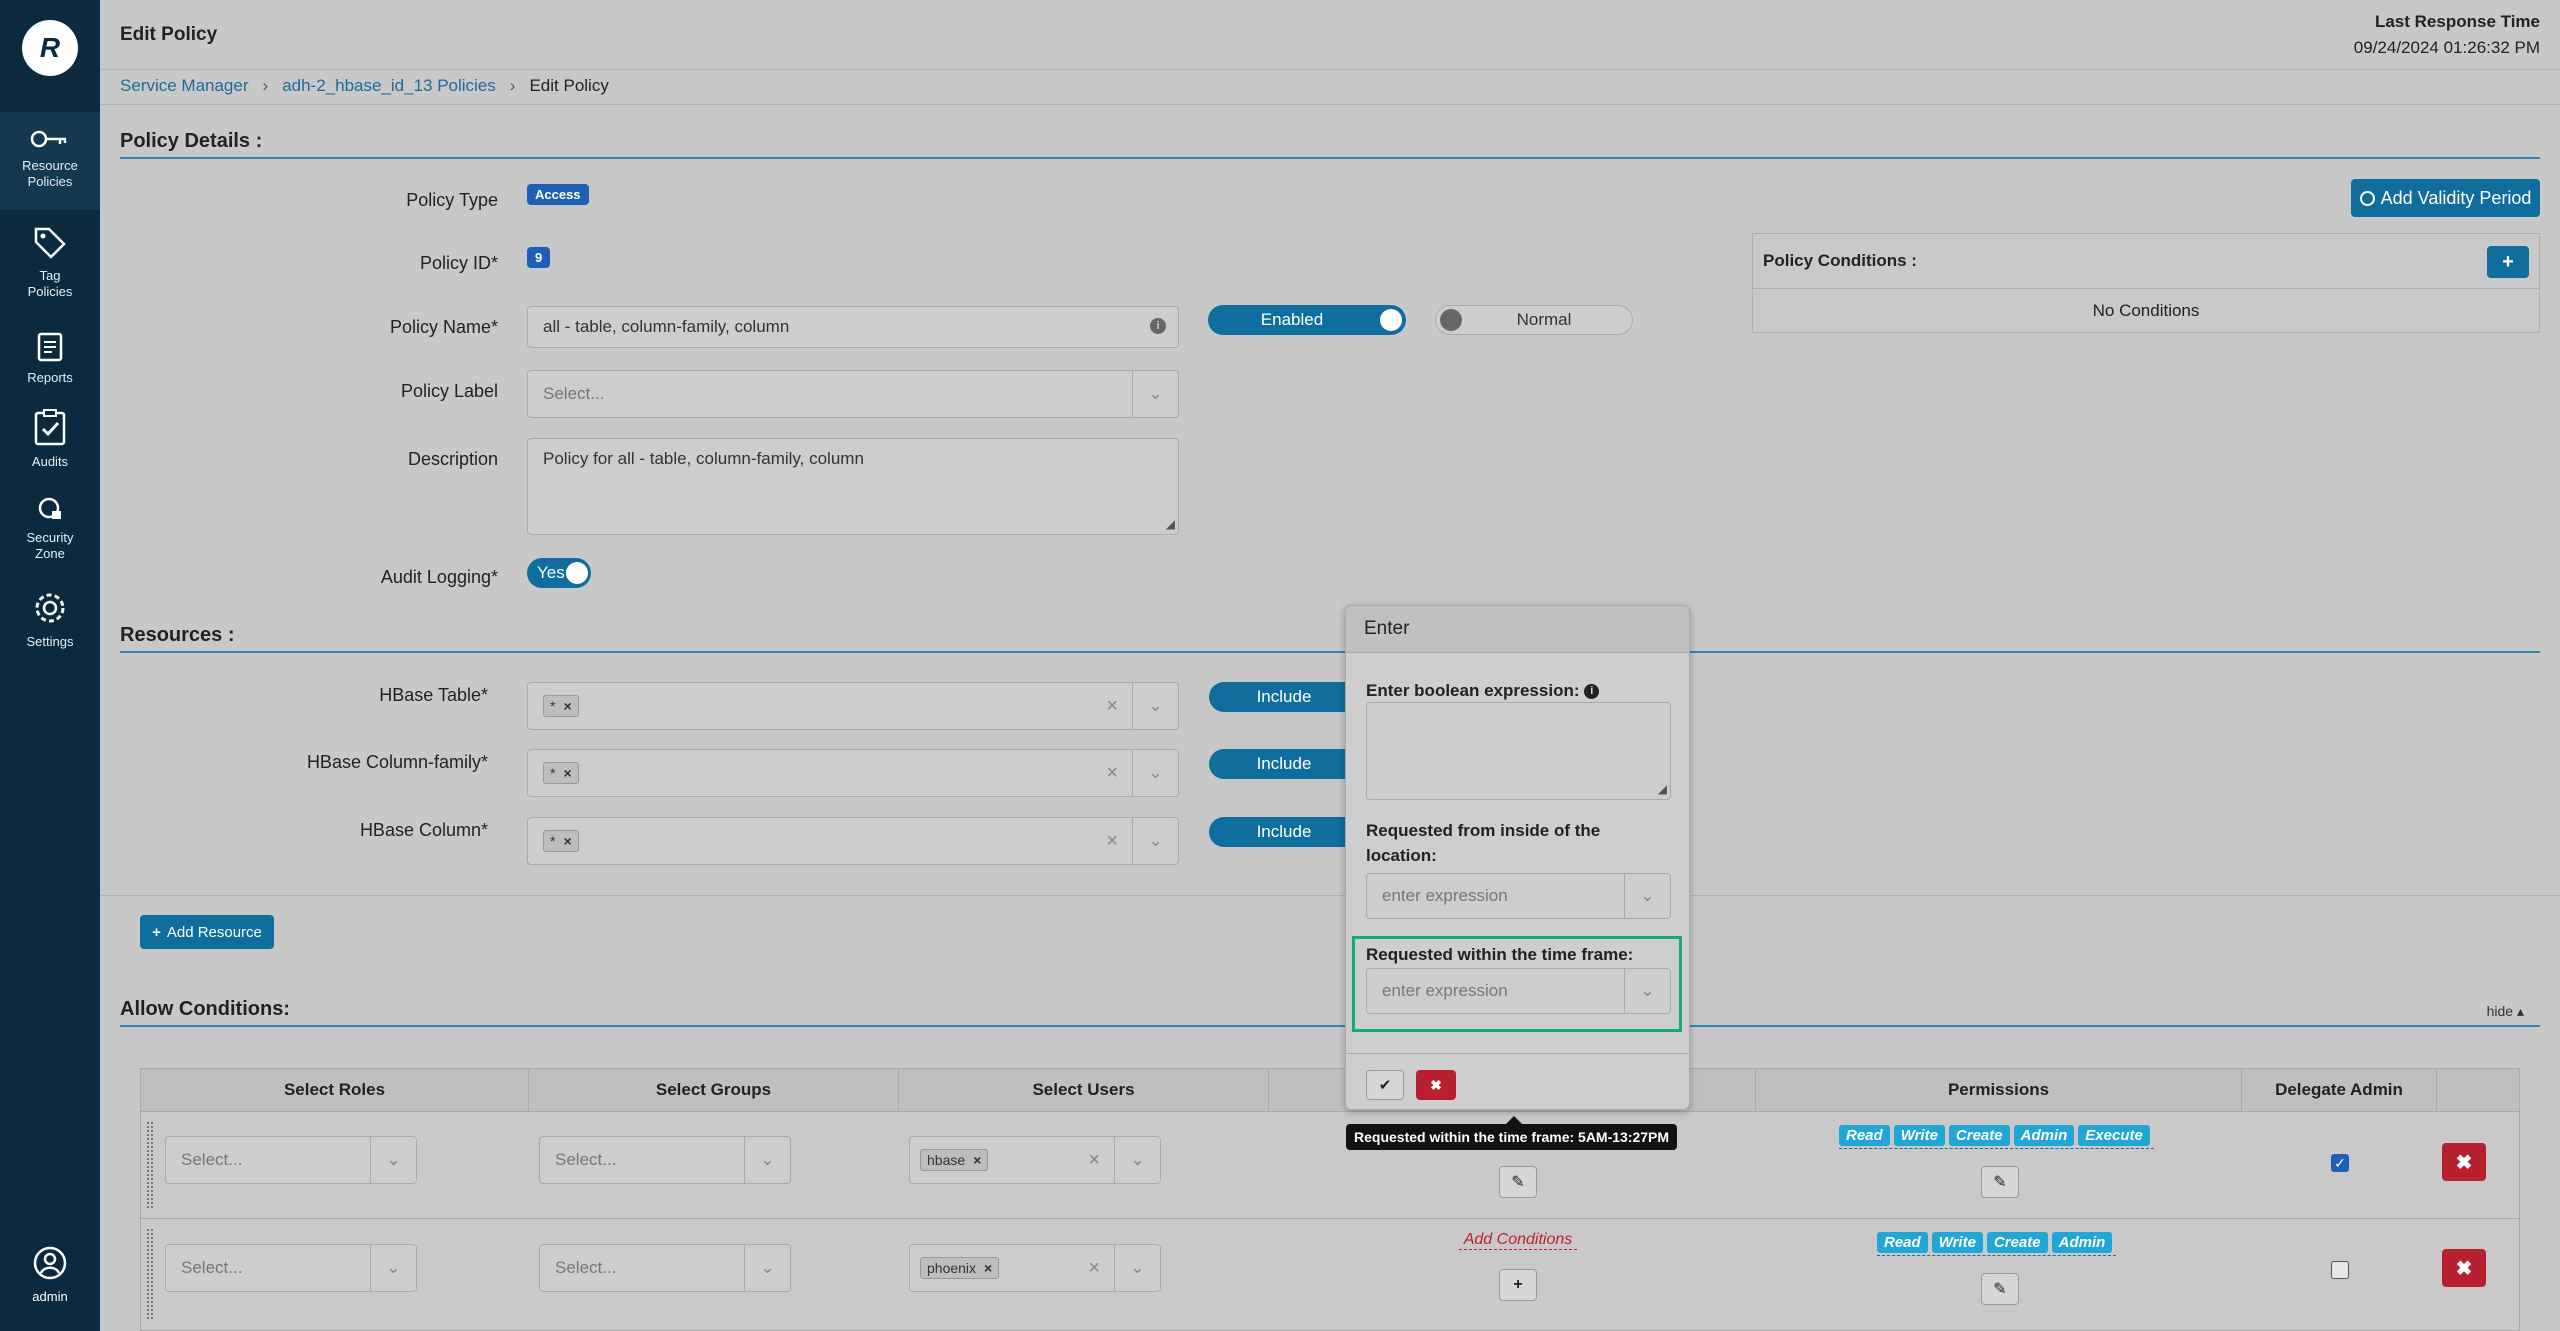 The image size is (2560, 1331). I want to click on add-conditions-link: Add Conditions, so click(1518, 1240).